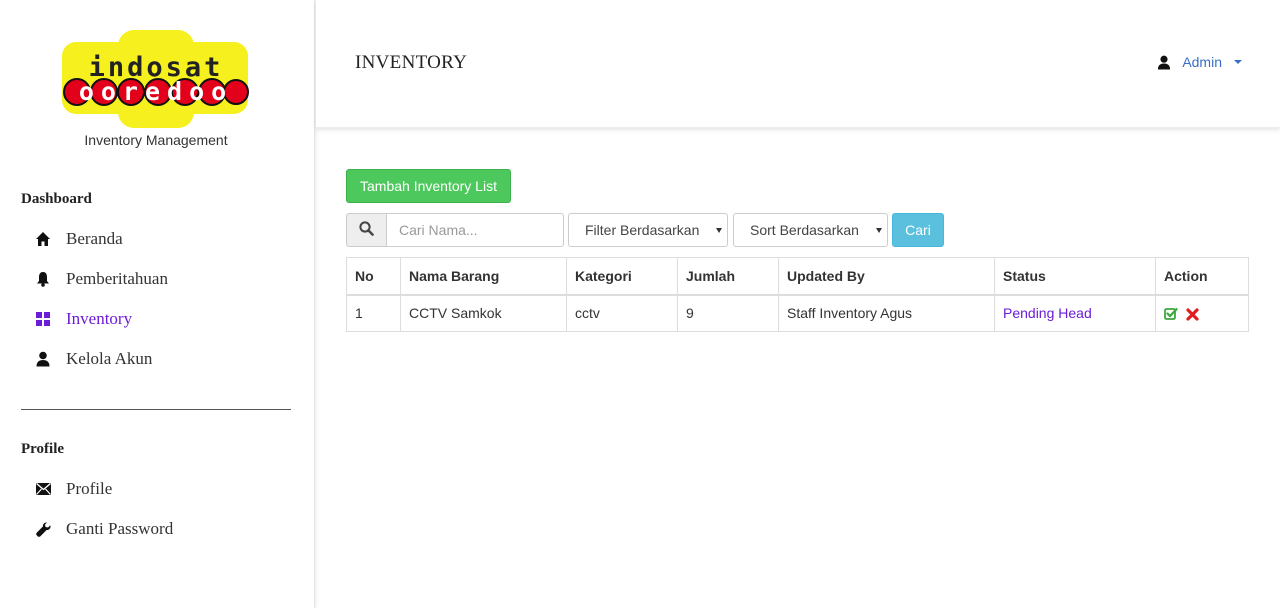  Describe the element at coordinates (411, 62) in the screenshot. I see `page-title: INVENTORY` at that location.